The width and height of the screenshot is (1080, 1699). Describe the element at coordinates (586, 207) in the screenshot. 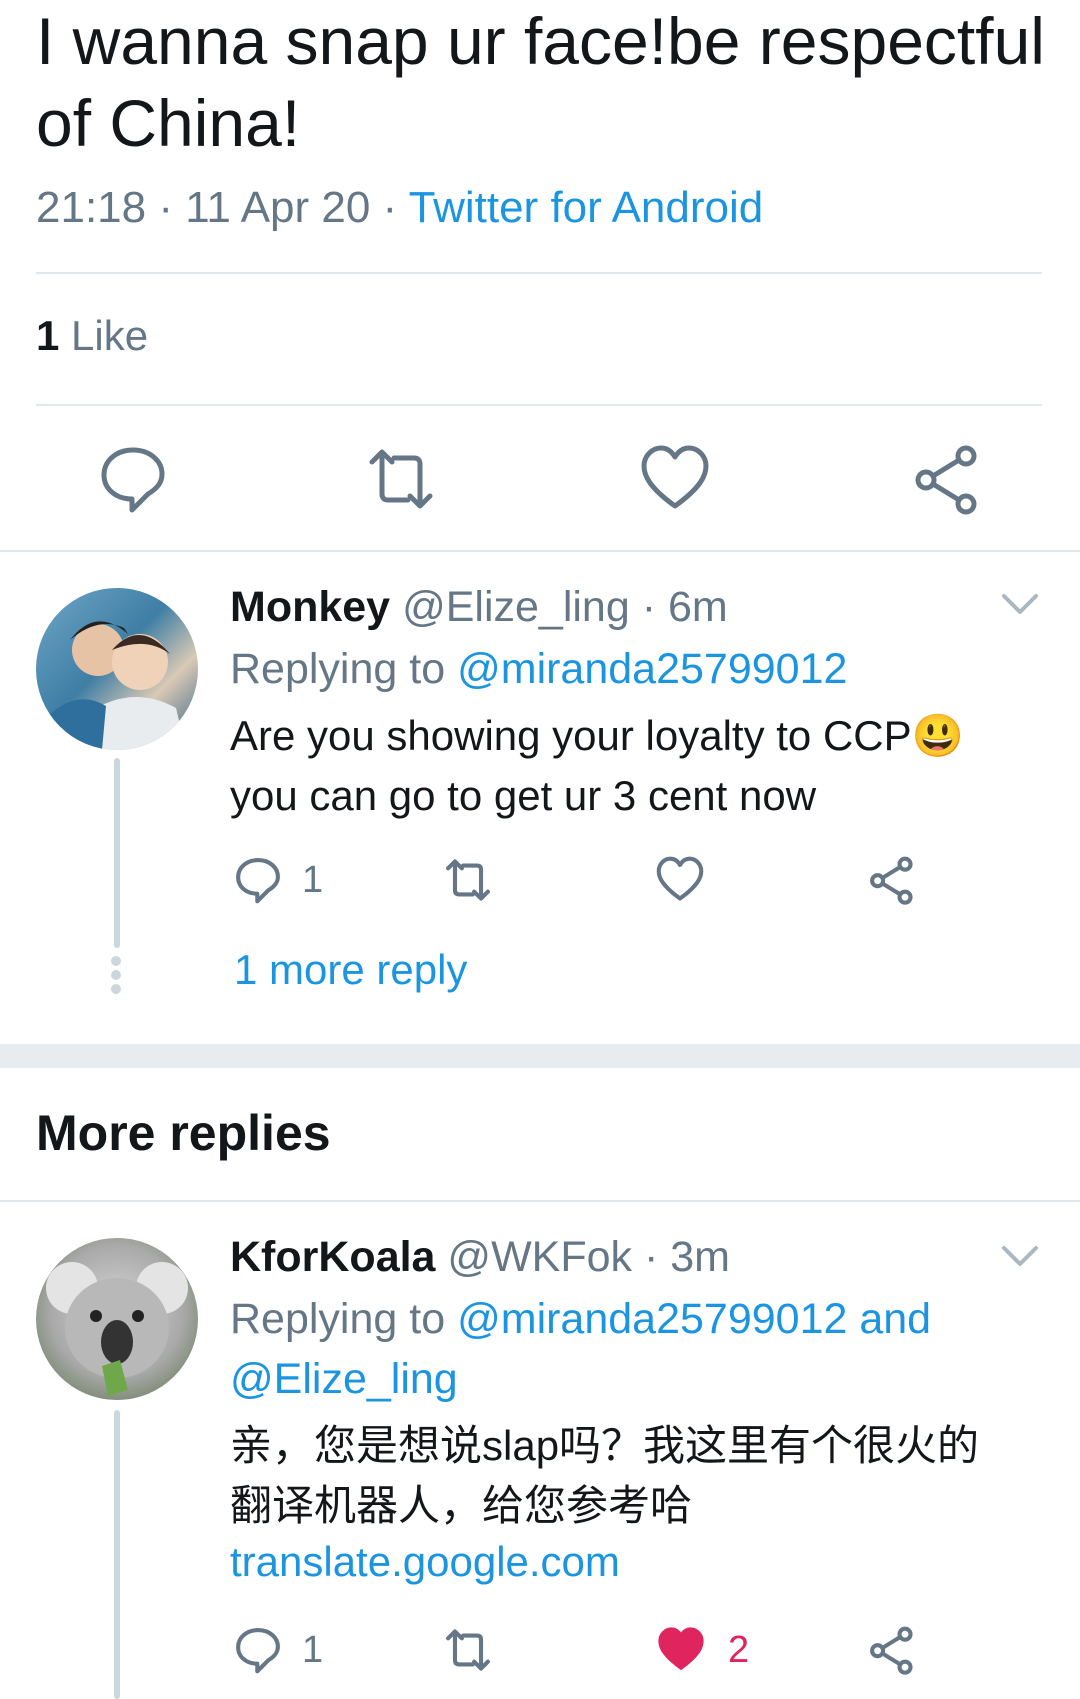

I see `tweet-source-link: Twitter for Android` at that location.